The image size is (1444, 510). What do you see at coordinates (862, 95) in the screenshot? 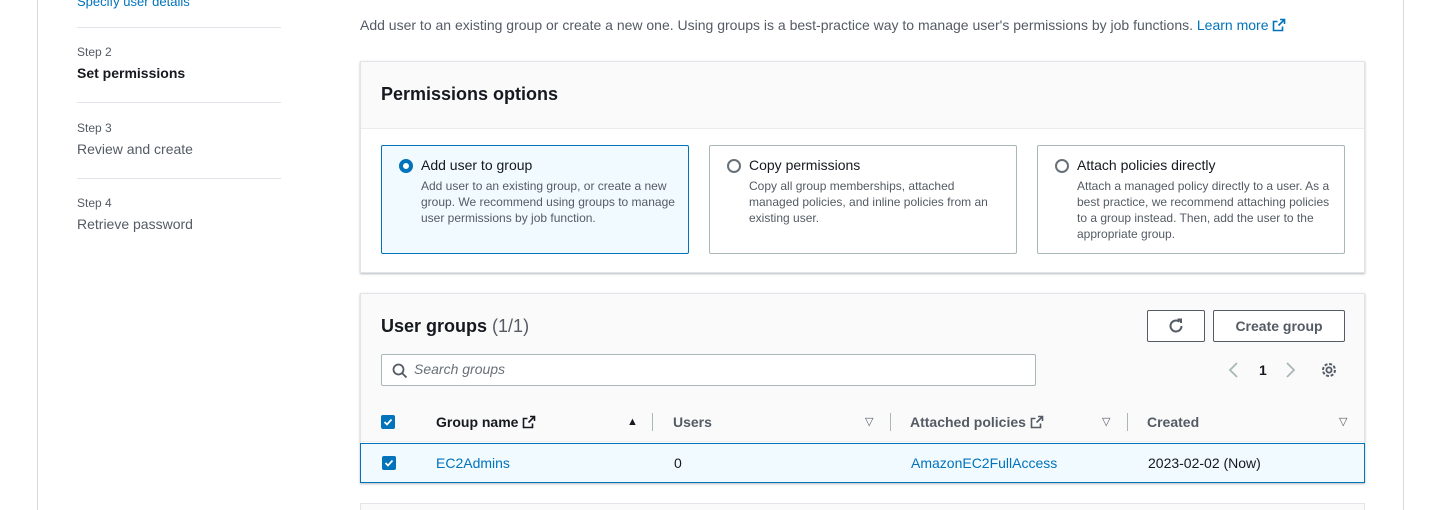
I see `panel-header: Permissions options` at bounding box center [862, 95].